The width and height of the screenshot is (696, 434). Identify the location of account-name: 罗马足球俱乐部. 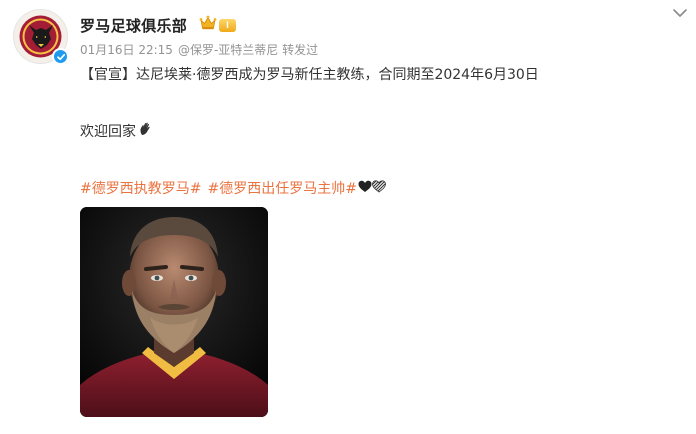
(133, 25).